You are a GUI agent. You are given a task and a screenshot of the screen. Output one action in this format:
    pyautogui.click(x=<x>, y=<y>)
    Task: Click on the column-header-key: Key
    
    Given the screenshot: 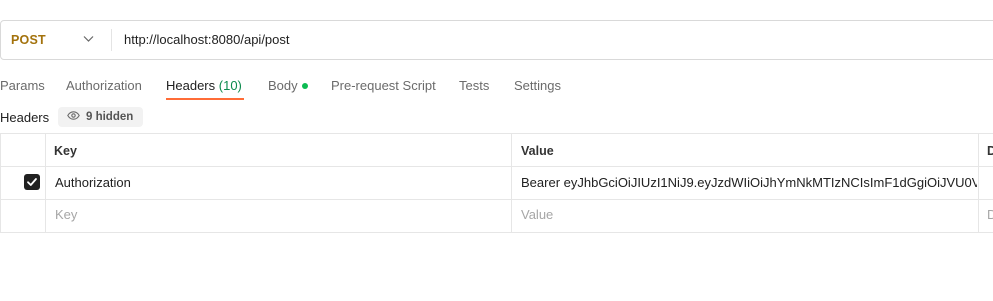 What is the action you would take?
    pyautogui.click(x=65, y=151)
    